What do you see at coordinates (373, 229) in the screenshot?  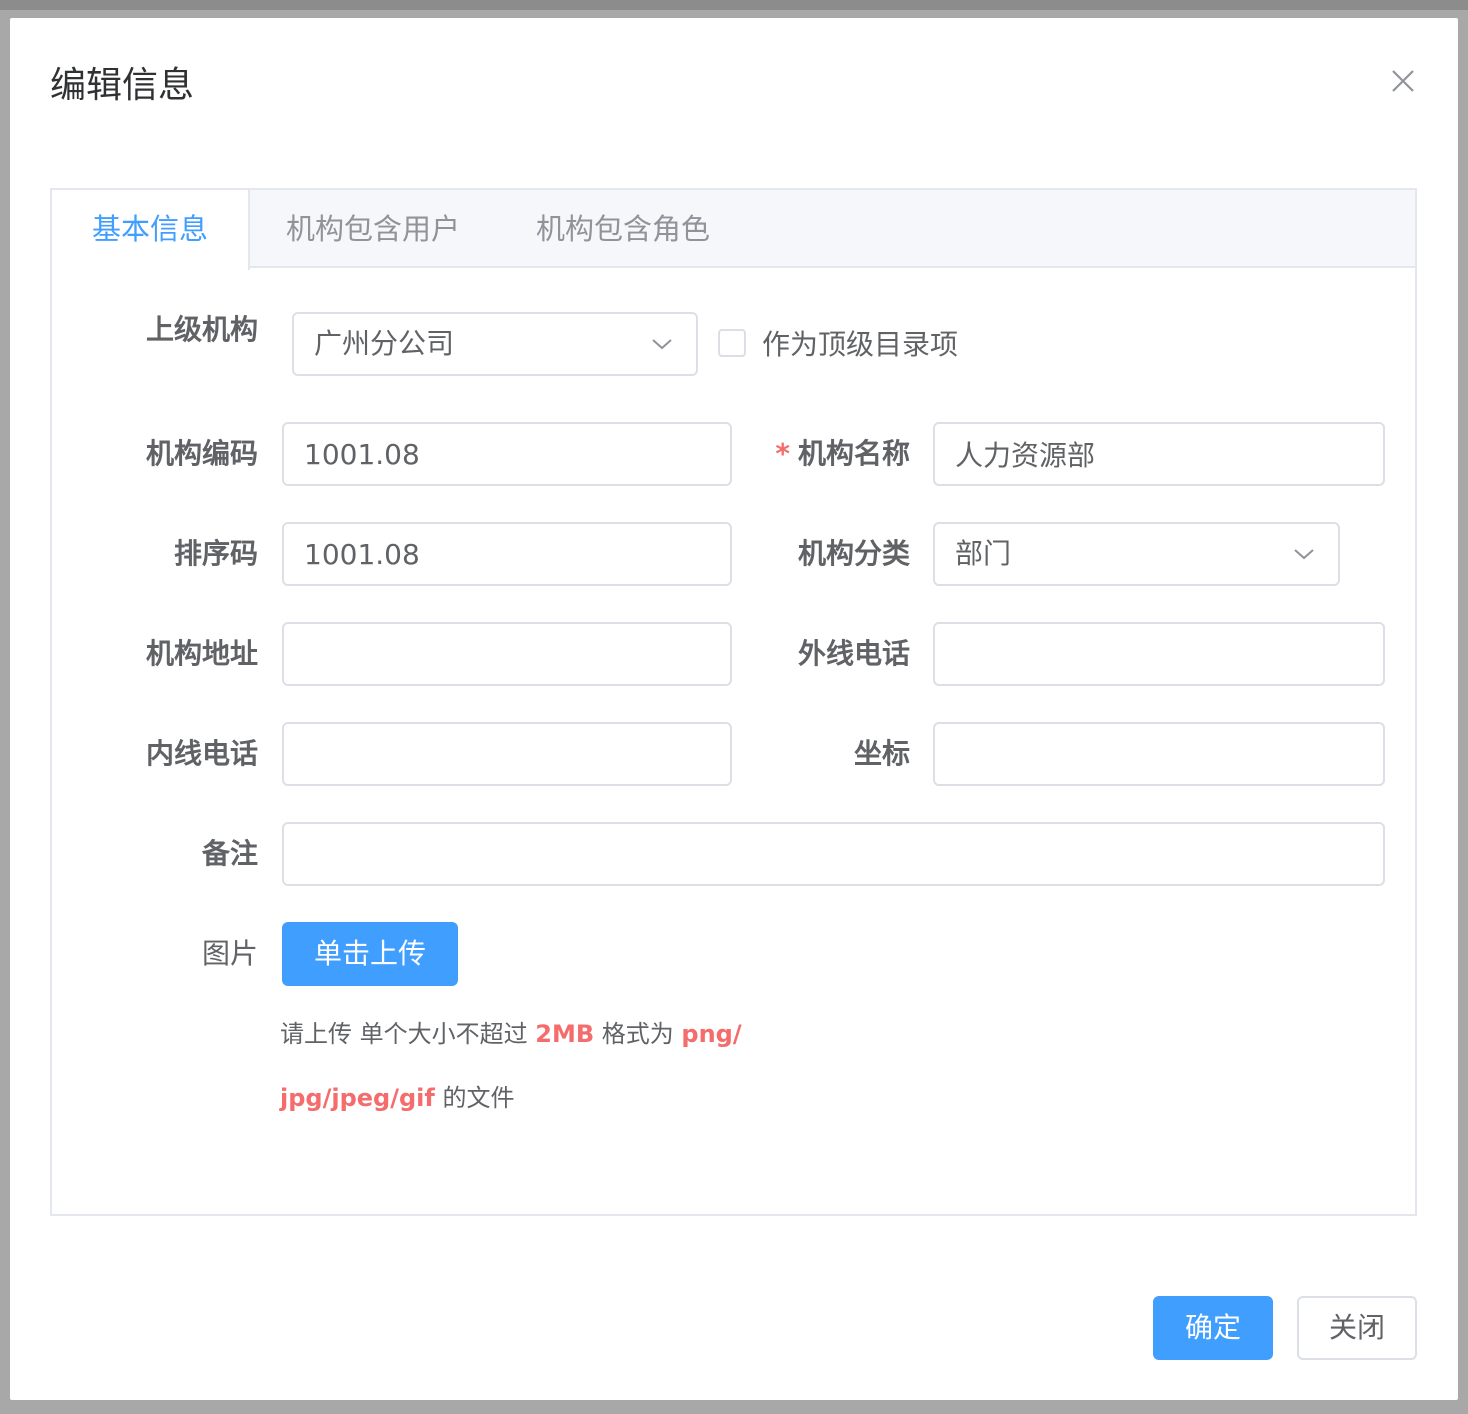 I see `tab-org-users: 机构包含用户` at bounding box center [373, 229].